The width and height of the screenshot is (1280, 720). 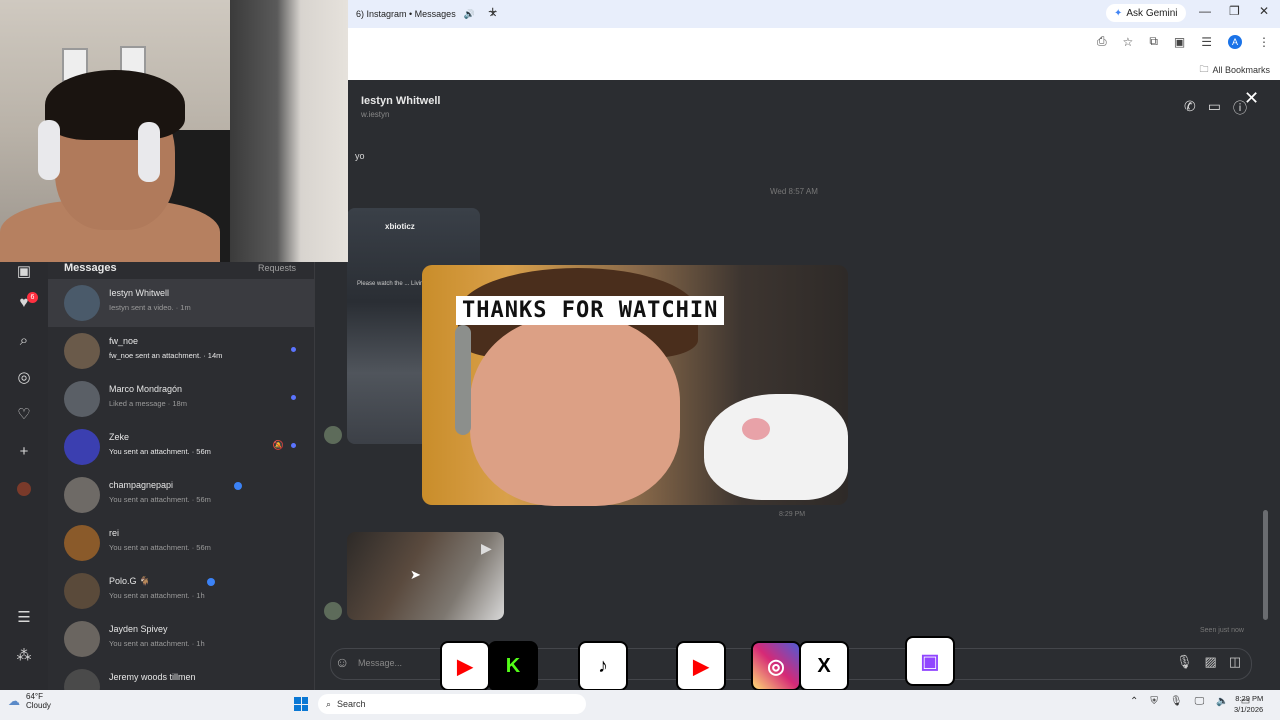 What do you see at coordinates (351, 704) in the screenshot?
I see `taskbar-search-label: Search` at bounding box center [351, 704].